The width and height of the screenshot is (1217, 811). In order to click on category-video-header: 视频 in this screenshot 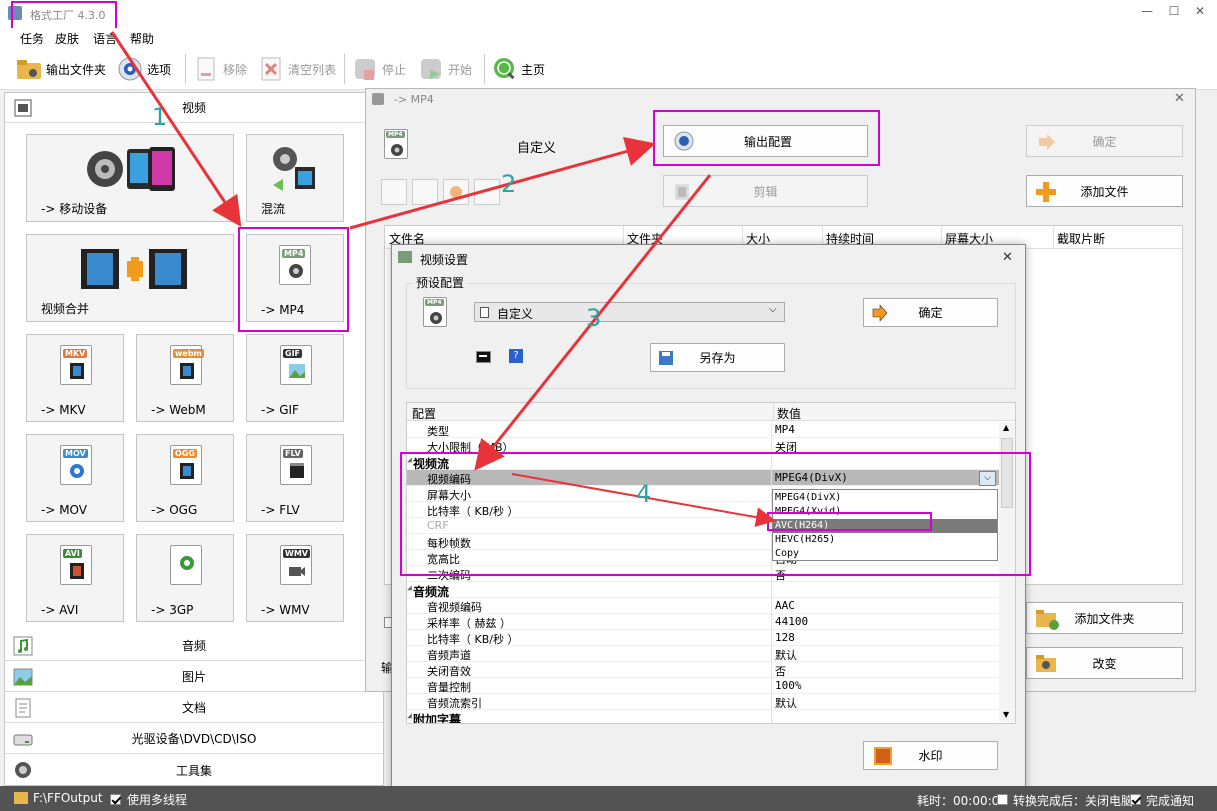, I will do `click(194, 108)`.